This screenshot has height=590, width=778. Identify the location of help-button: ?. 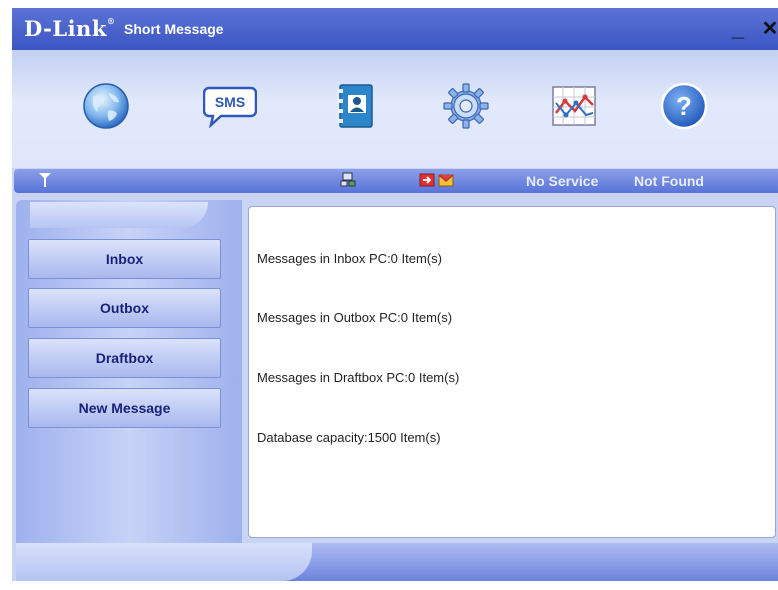
(684, 106).